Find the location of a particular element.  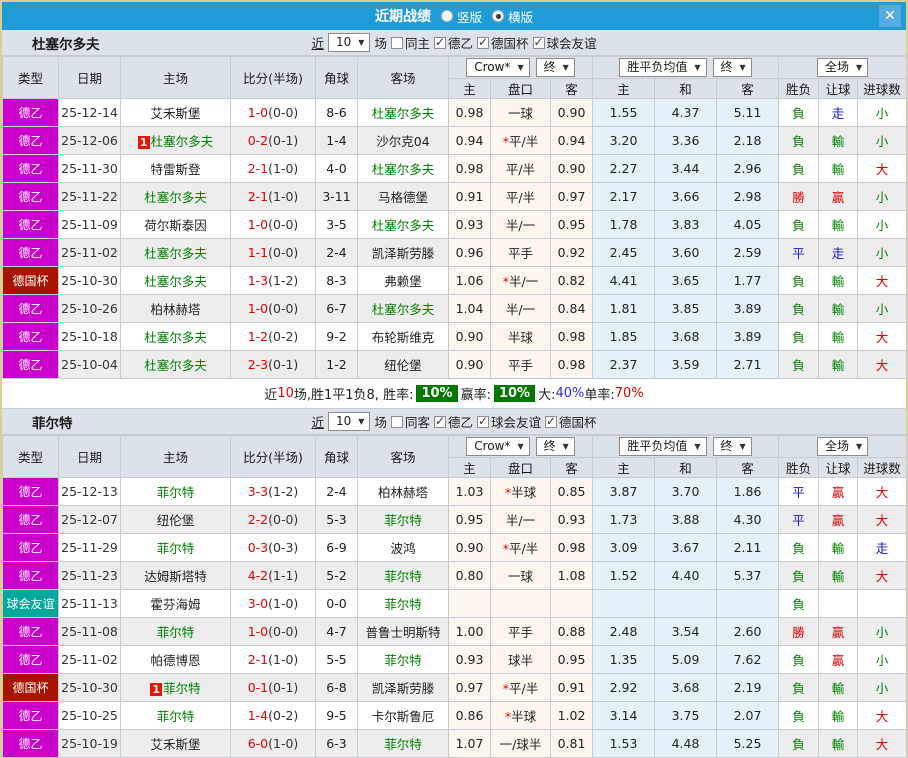

title-bar: 近期战绩 竖版 横版 ✕ is located at coordinates (454, 16).